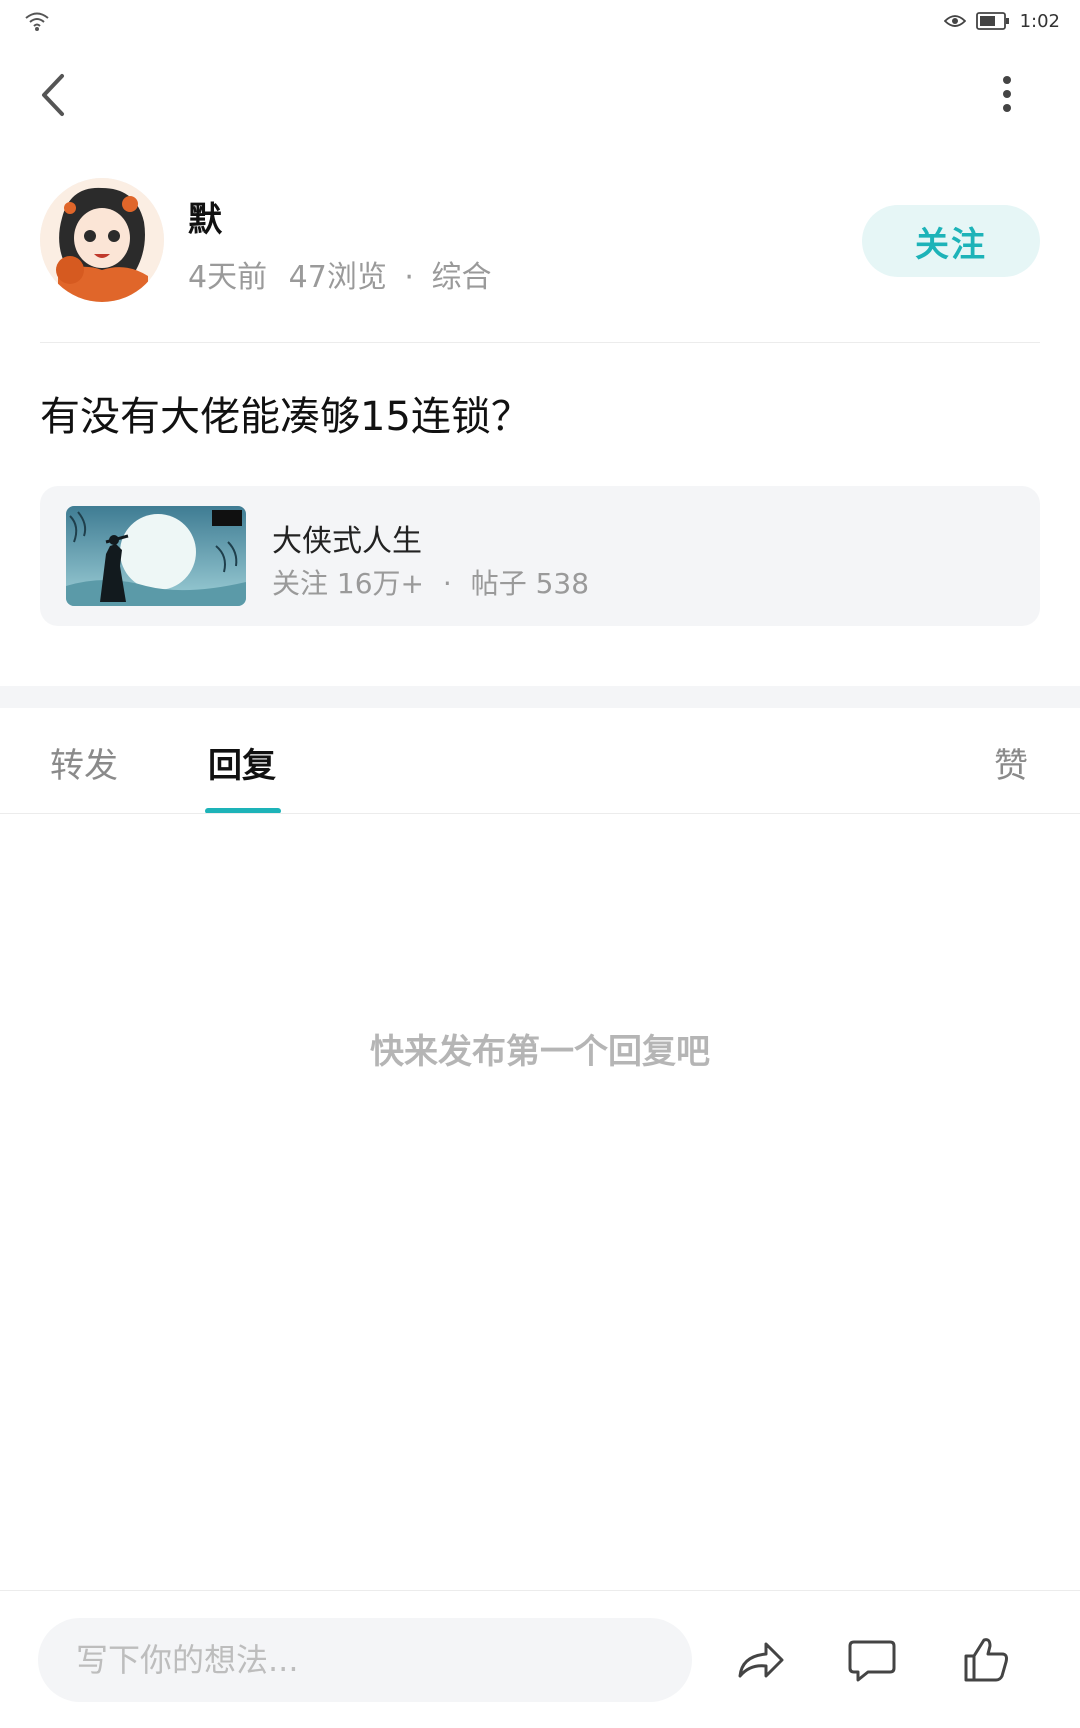 The image size is (1080, 1728). What do you see at coordinates (954, 21) in the screenshot?
I see `eye-icon` at bounding box center [954, 21].